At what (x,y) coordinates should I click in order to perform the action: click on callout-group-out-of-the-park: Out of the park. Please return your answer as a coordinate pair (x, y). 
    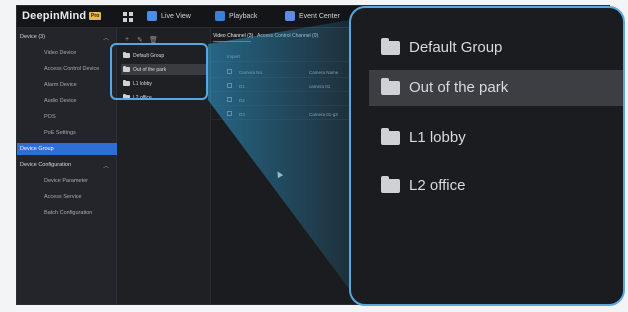
    Looking at the image, I should click on (496, 88).